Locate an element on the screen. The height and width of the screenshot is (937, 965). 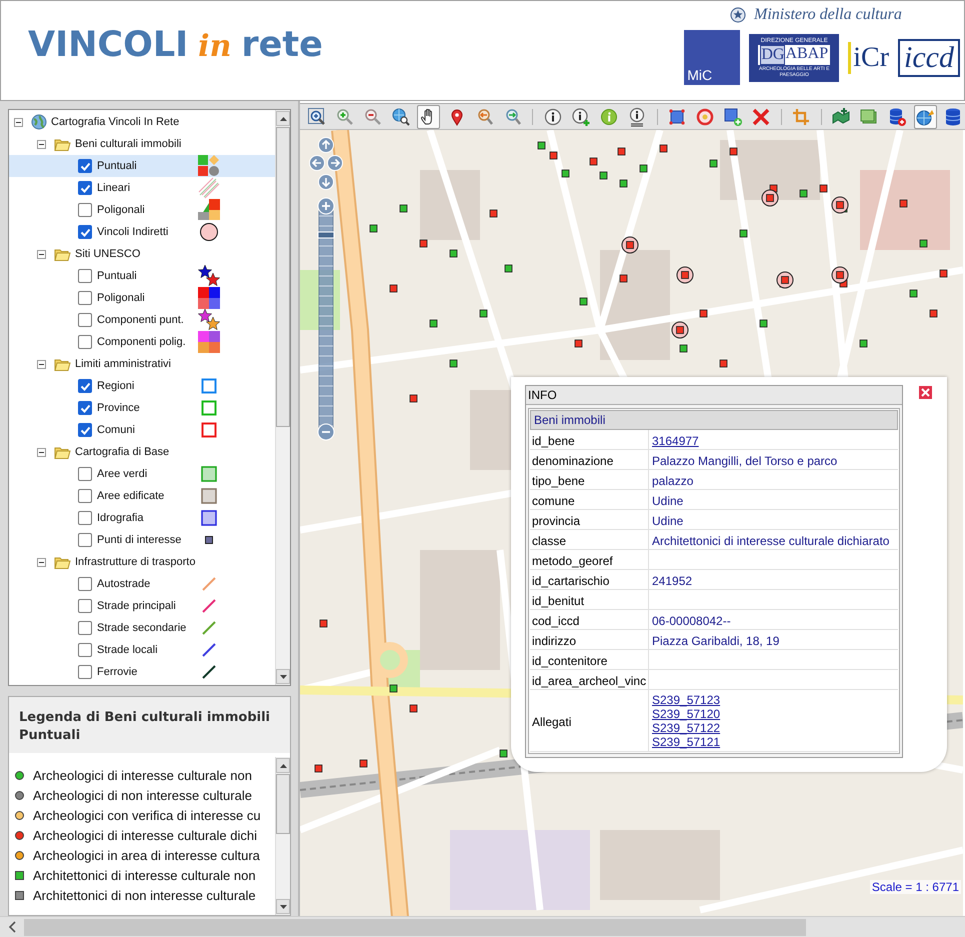
value-link: S239_57121 is located at coordinates (686, 742).